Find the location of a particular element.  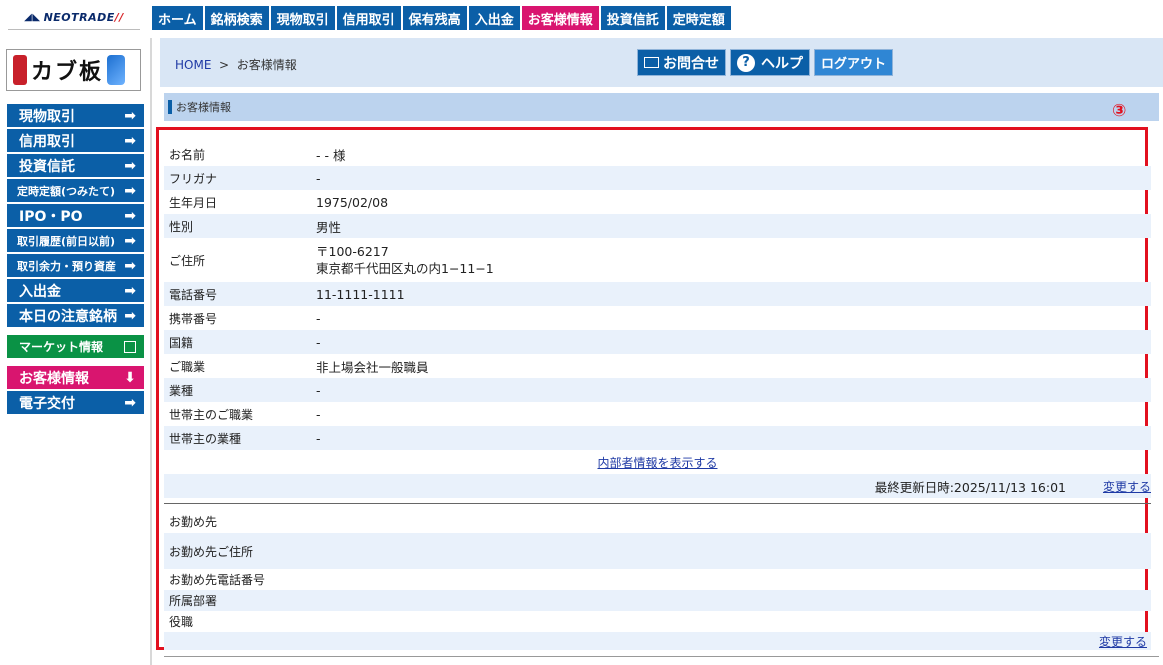

sidebar-item-customer-info: お客様情報 ⬇ is located at coordinates (75, 377).